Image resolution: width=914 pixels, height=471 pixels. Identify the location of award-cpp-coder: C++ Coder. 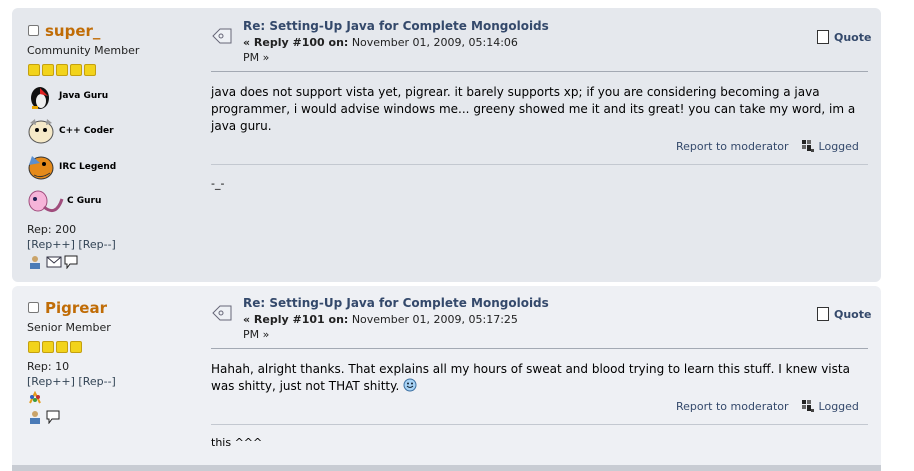
(70, 131).